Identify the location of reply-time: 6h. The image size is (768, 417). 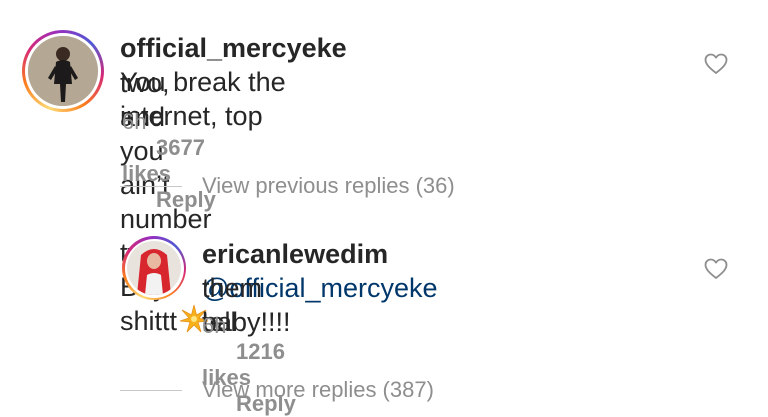
(214, 325).